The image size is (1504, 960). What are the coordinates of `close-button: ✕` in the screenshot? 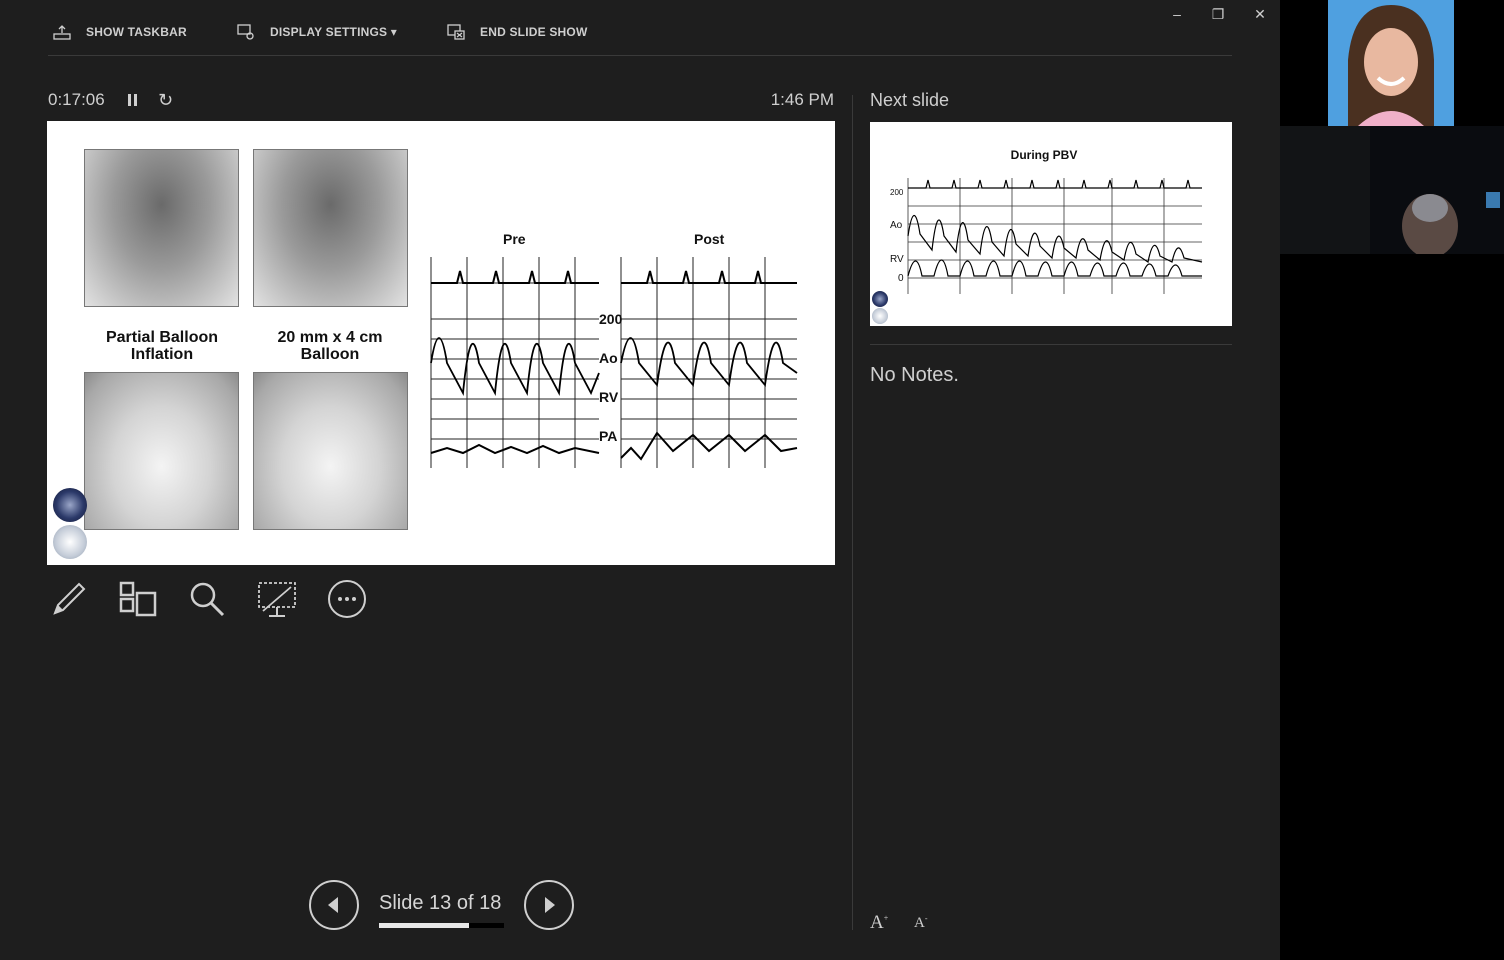 It's located at (1260, 14).